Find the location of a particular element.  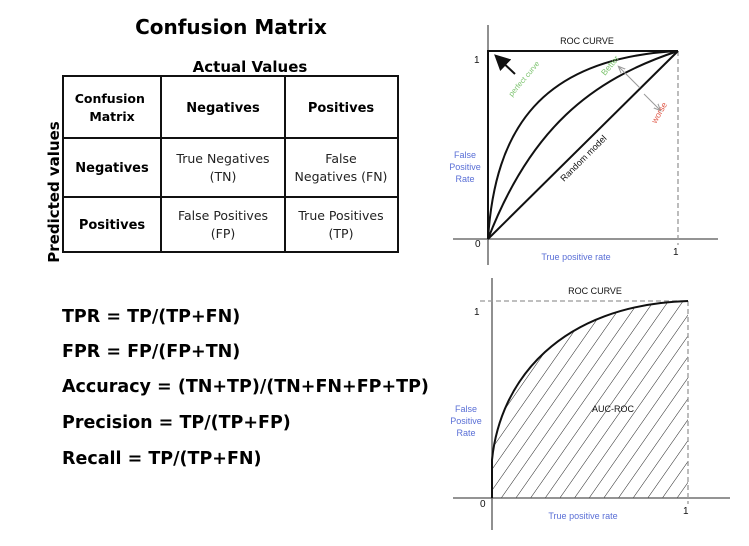

formula-accuracy: Accuracy = (TN+TP)/(TN+FN+FP+TP) is located at coordinates (245, 387).